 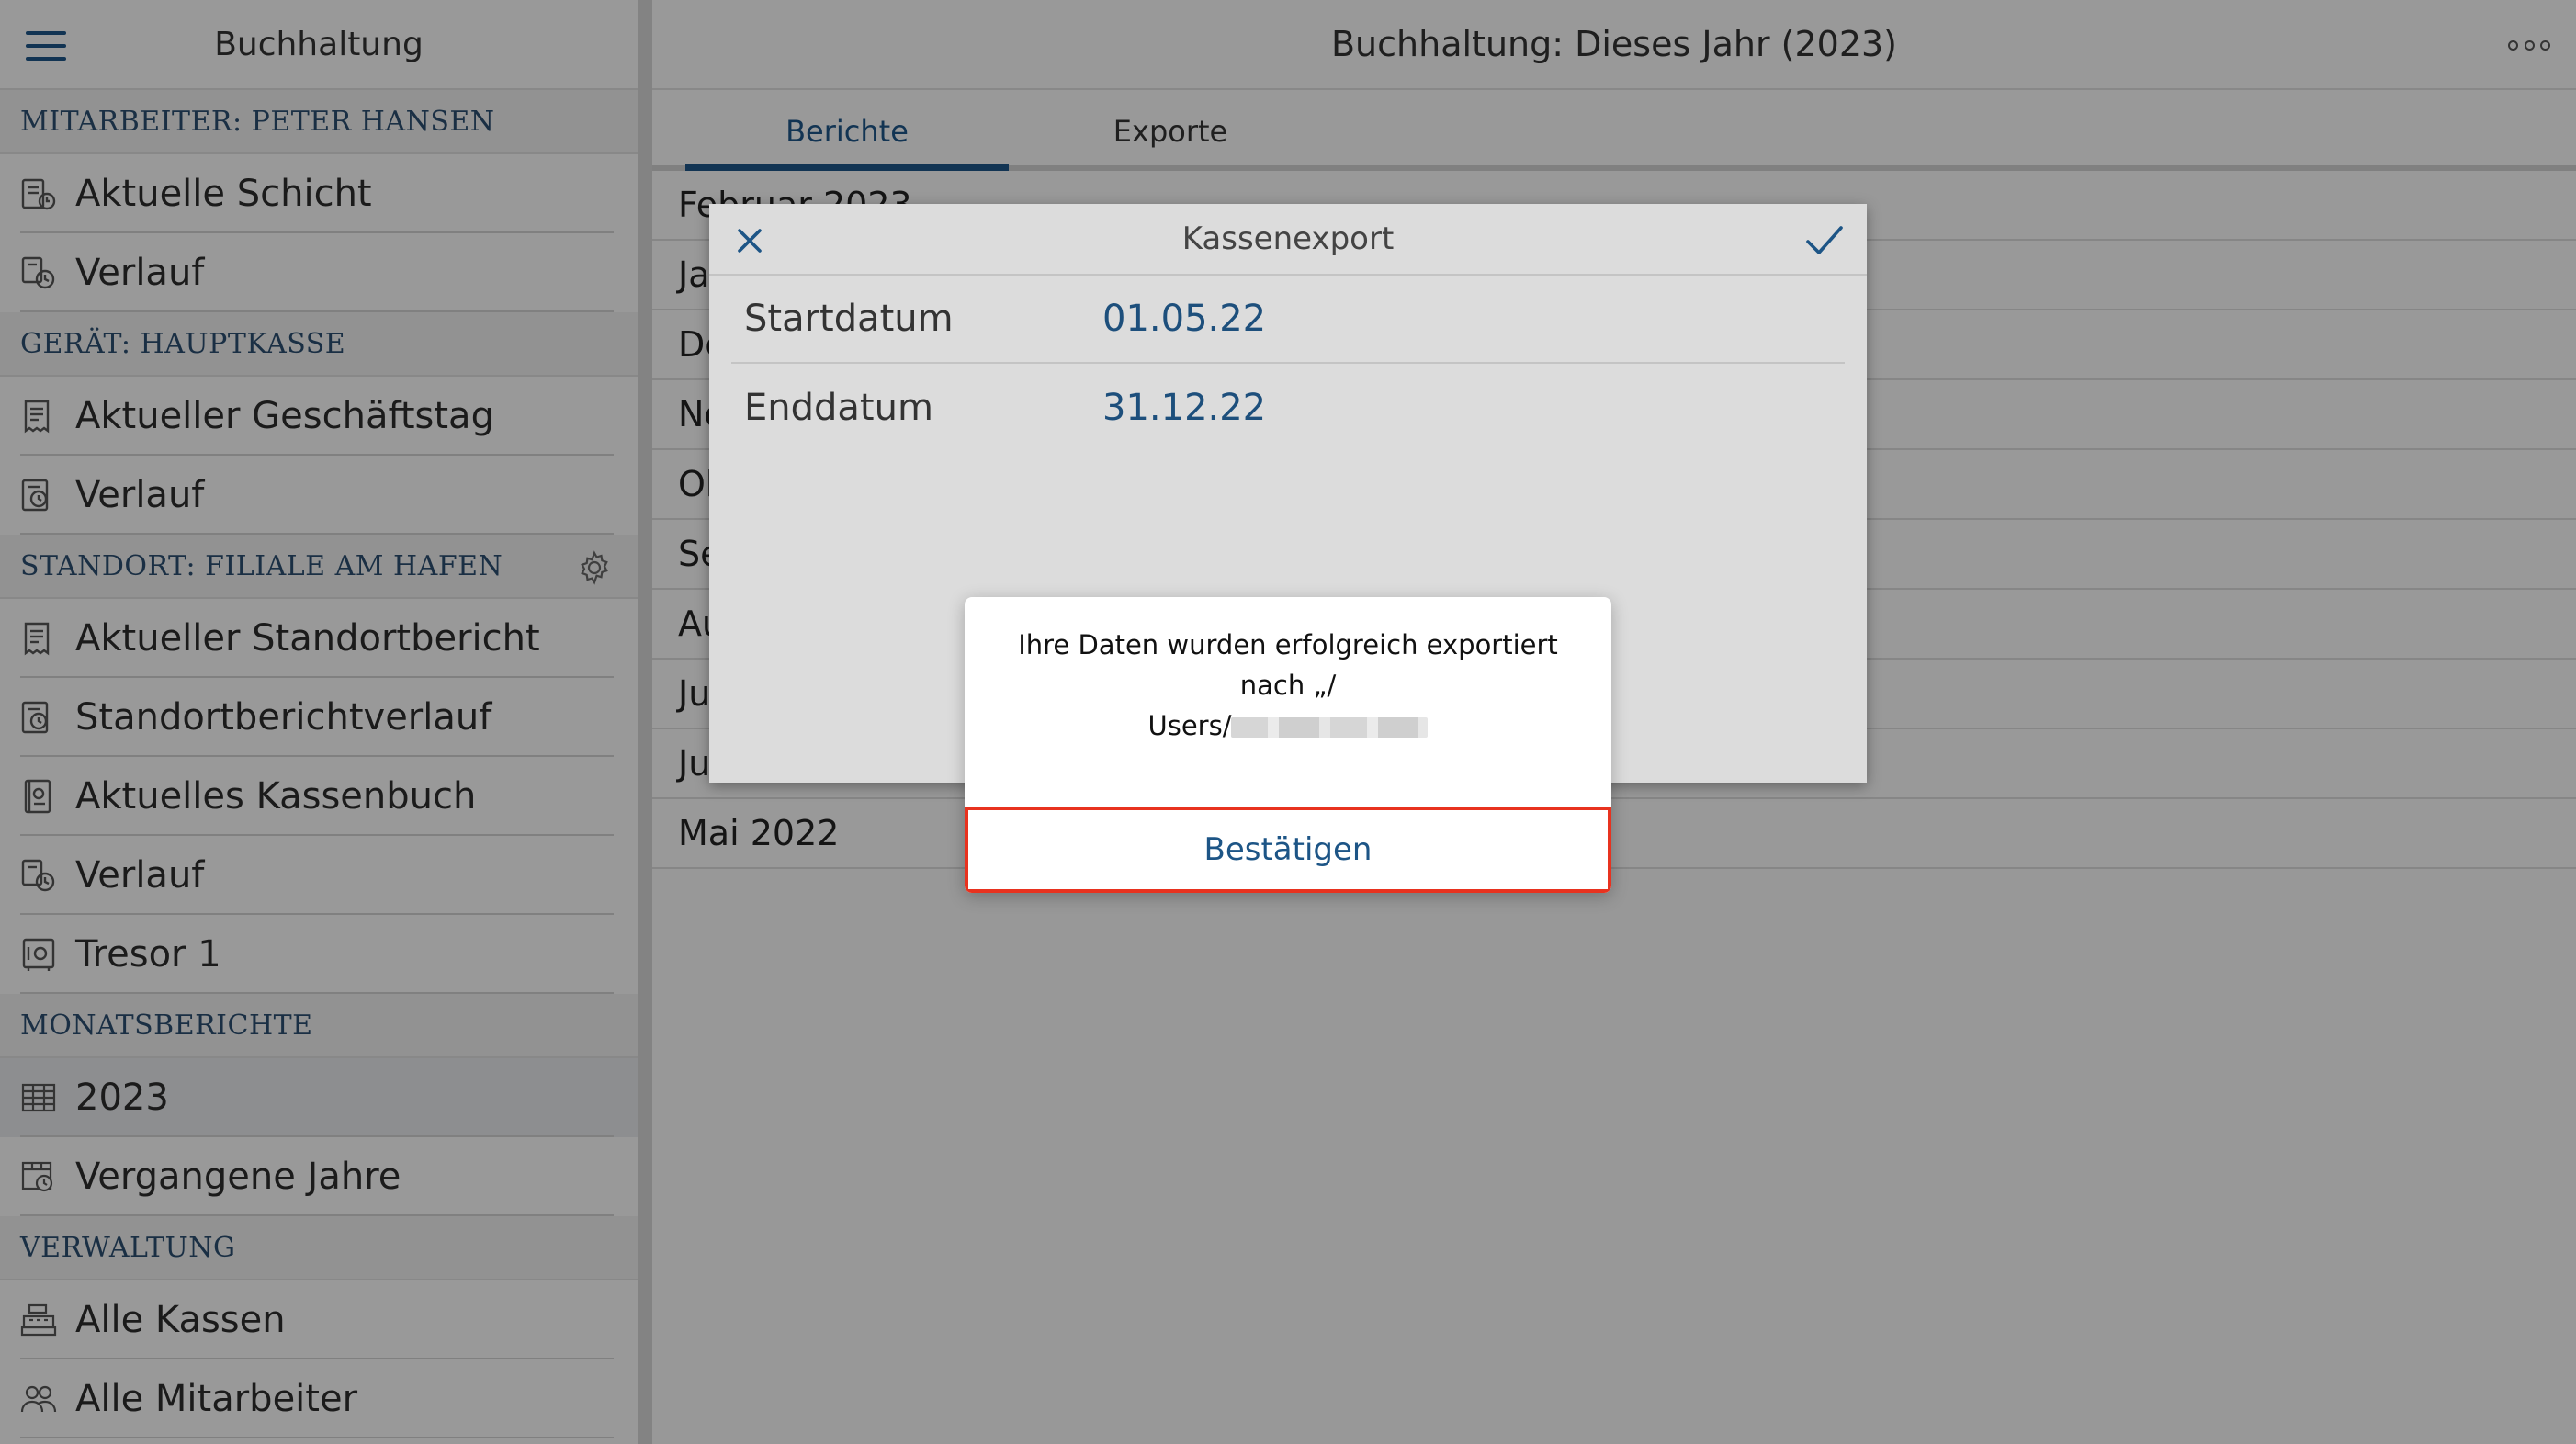 I want to click on alert-path-prefix: Users/, so click(x=1189, y=725).